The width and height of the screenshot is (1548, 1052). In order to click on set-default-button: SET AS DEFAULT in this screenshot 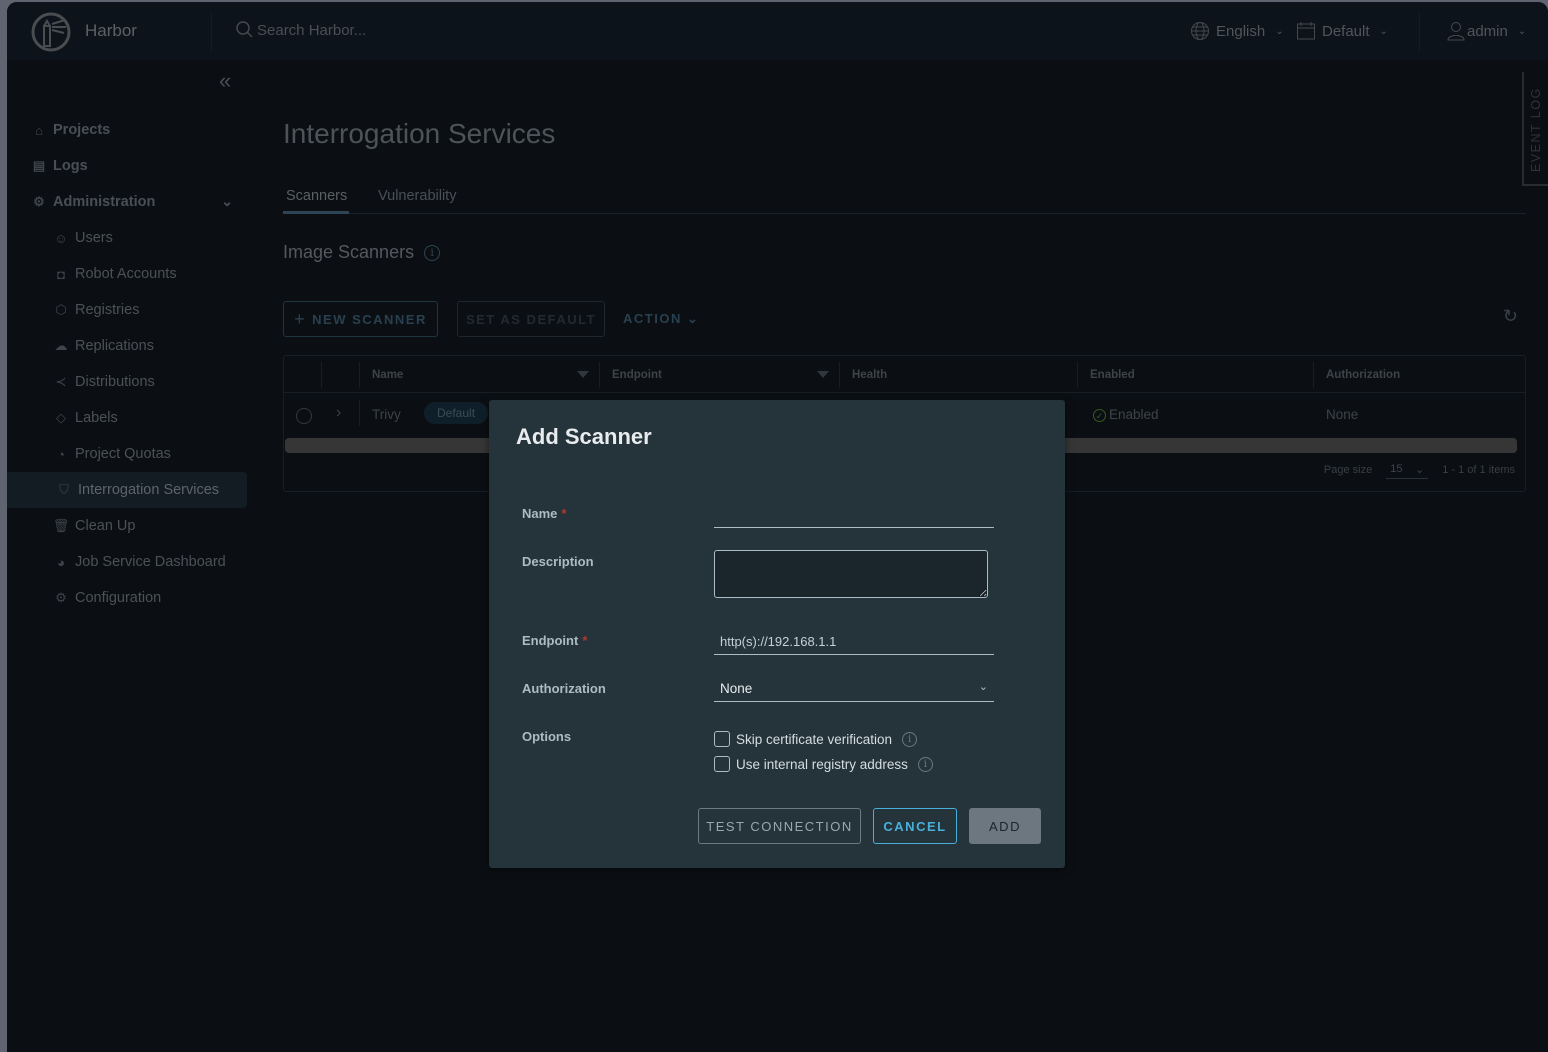, I will do `click(531, 319)`.